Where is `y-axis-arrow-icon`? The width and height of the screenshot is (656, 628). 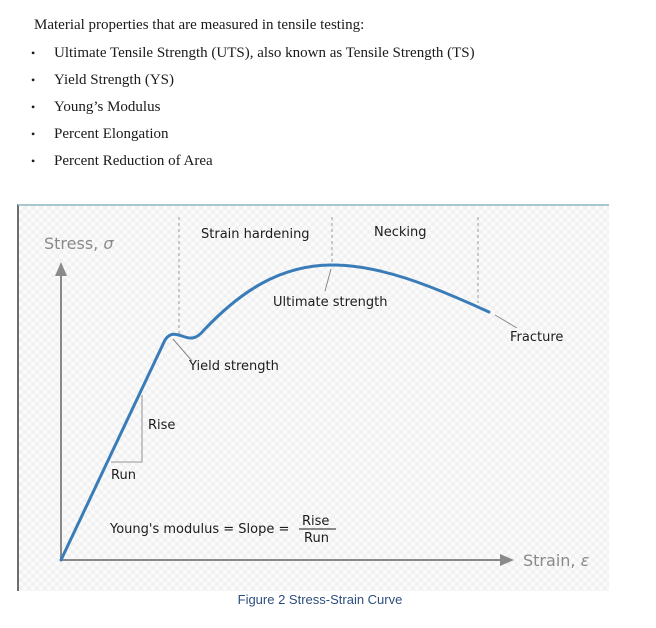
y-axis-arrow-icon is located at coordinates (61, 269).